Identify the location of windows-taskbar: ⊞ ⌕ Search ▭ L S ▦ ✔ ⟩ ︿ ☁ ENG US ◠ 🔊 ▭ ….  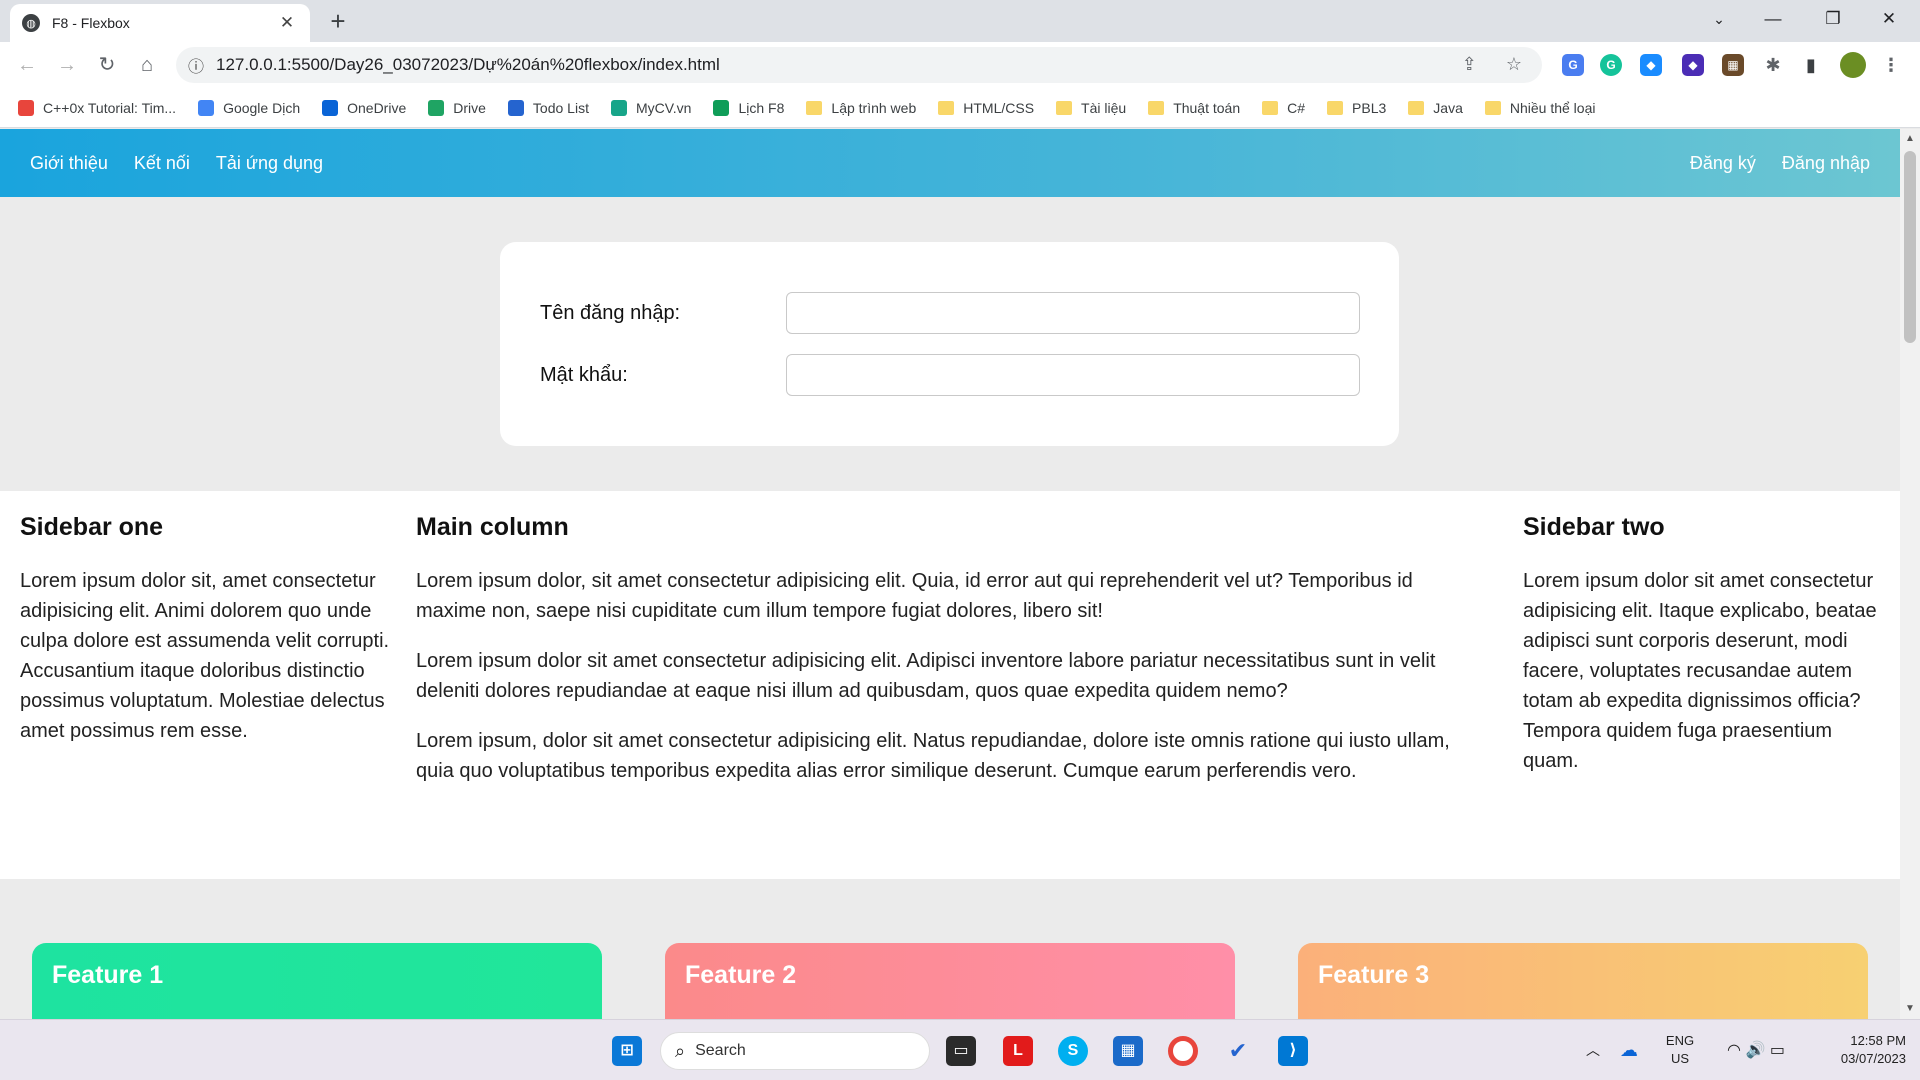
(960, 1049).